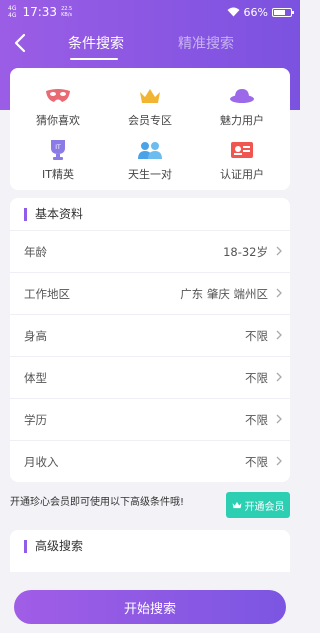  What do you see at coordinates (96, 43) in the screenshot?
I see `tab-condition-search: 条件搜索` at bounding box center [96, 43].